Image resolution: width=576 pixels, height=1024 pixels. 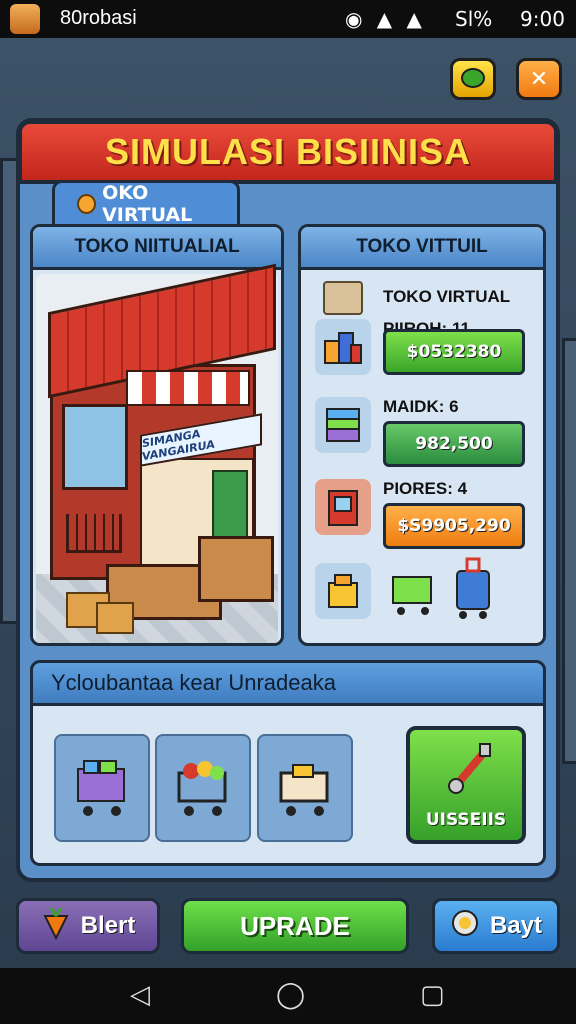 I want to click on package-icon, so click(x=343, y=298).